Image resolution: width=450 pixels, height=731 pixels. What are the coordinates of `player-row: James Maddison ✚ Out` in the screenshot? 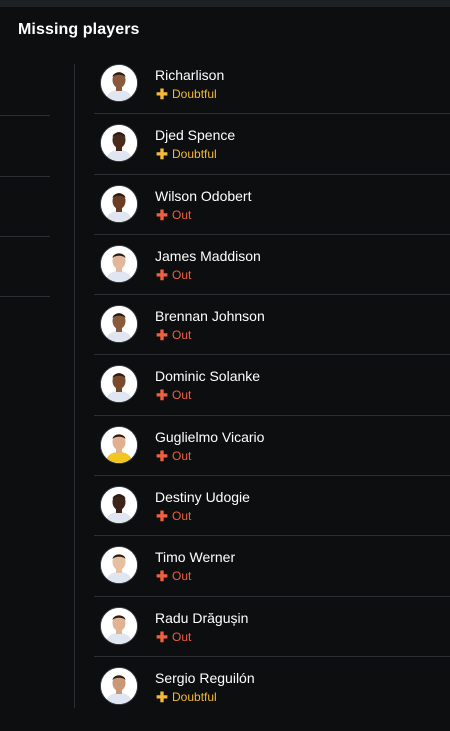 It's located at (272, 265).